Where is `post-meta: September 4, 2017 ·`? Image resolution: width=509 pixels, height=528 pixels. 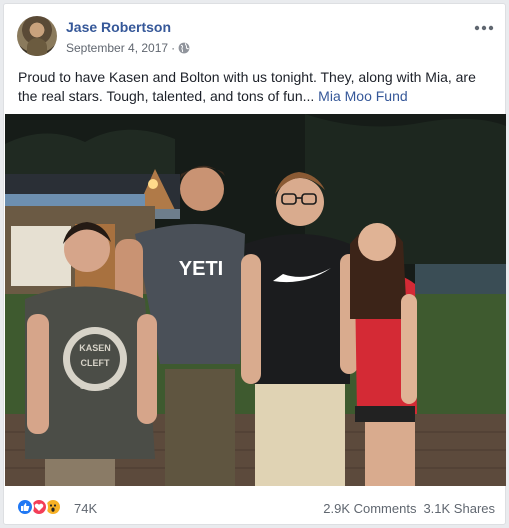
post-meta: September 4, 2017 · is located at coordinates (128, 49).